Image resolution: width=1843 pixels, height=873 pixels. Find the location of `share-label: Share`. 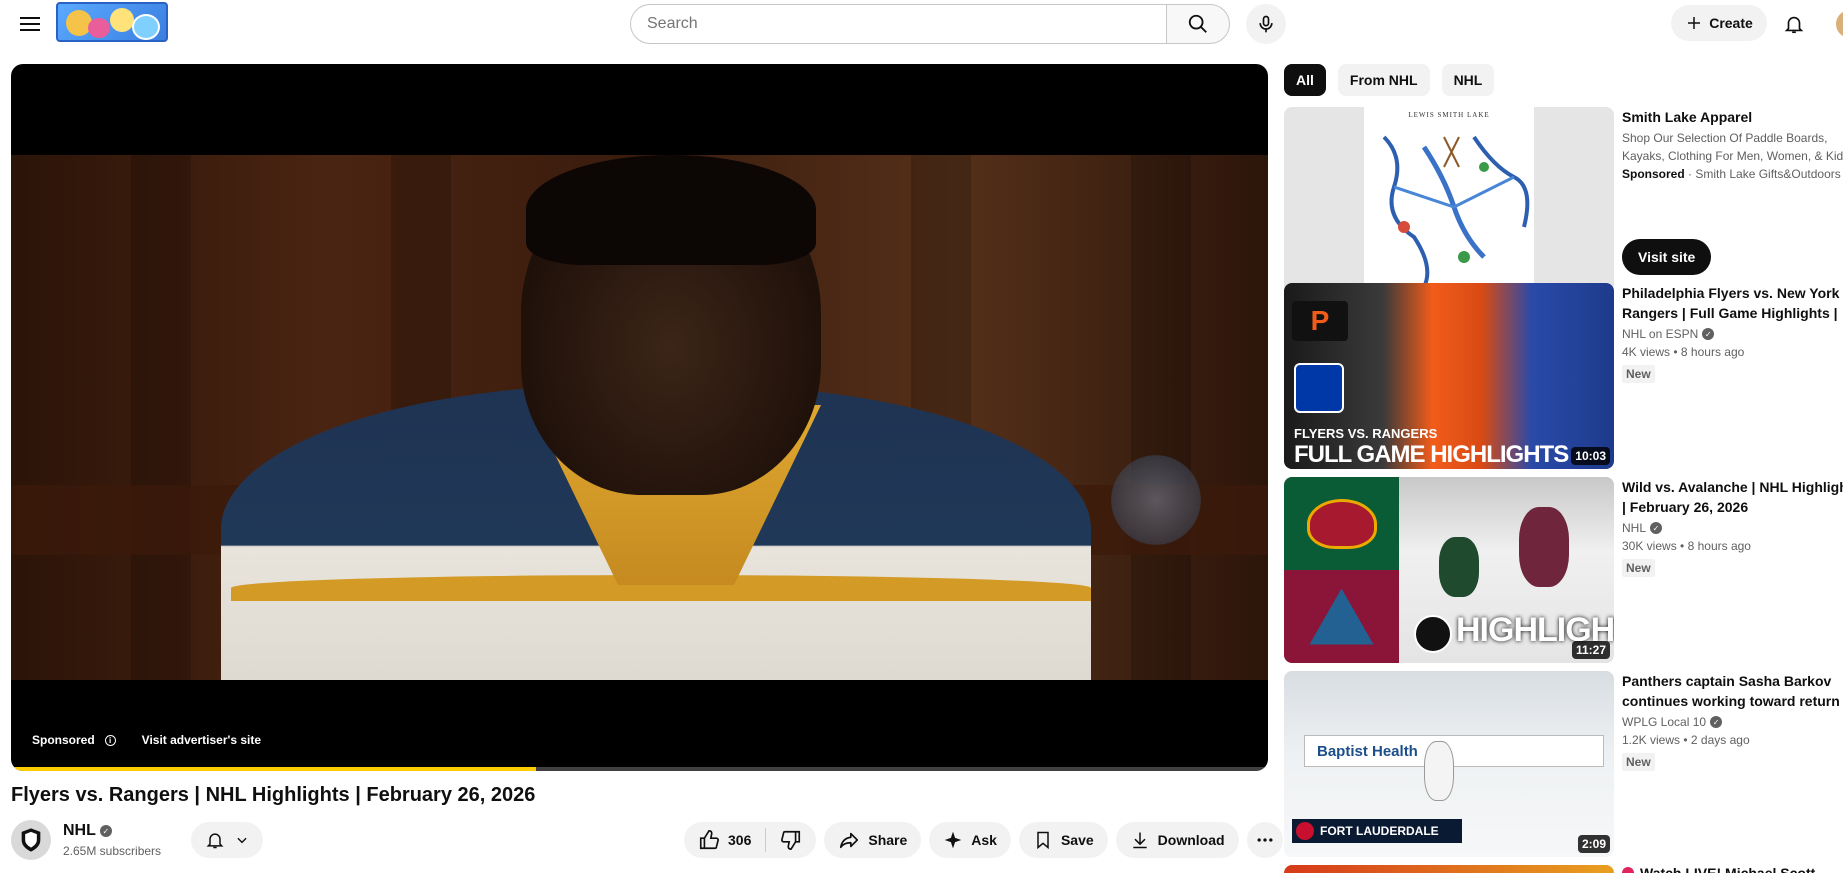

share-label: Share is located at coordinates (888, 840).